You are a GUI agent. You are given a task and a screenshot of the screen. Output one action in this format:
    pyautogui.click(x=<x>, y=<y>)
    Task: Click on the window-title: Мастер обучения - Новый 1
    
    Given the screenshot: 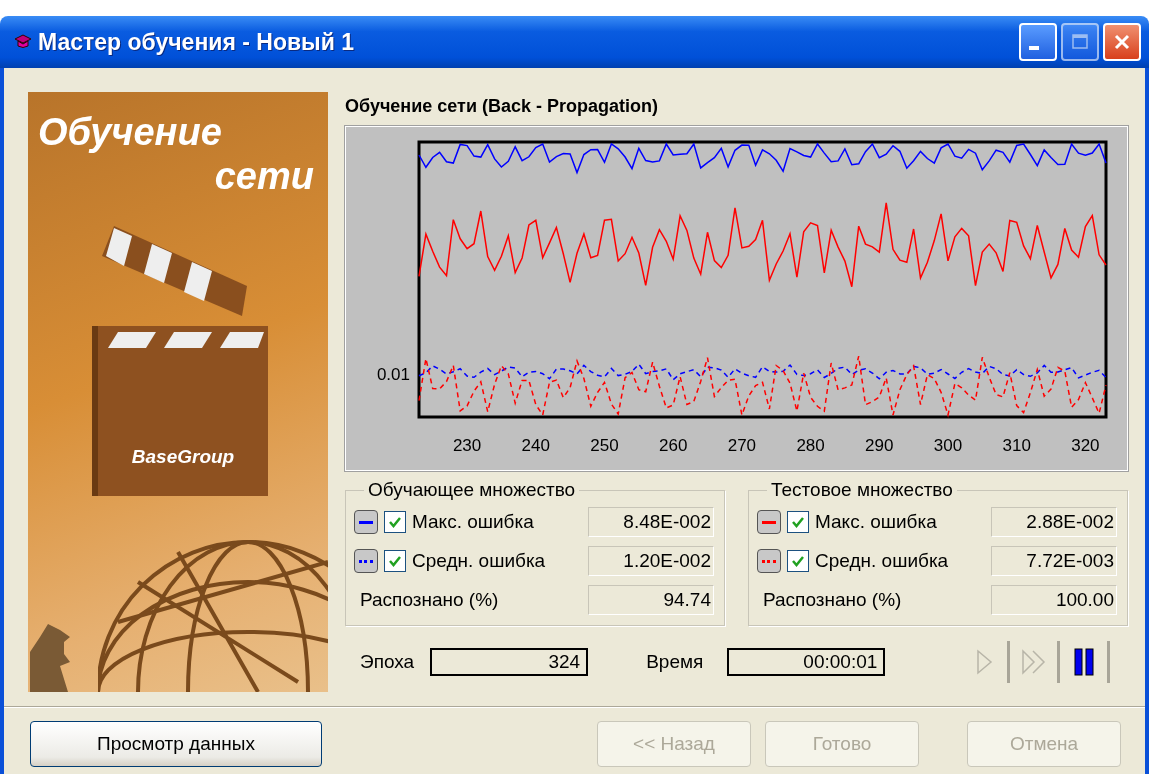 What is the action you would take?
    pyautogui.click(x=197, y=42)
    